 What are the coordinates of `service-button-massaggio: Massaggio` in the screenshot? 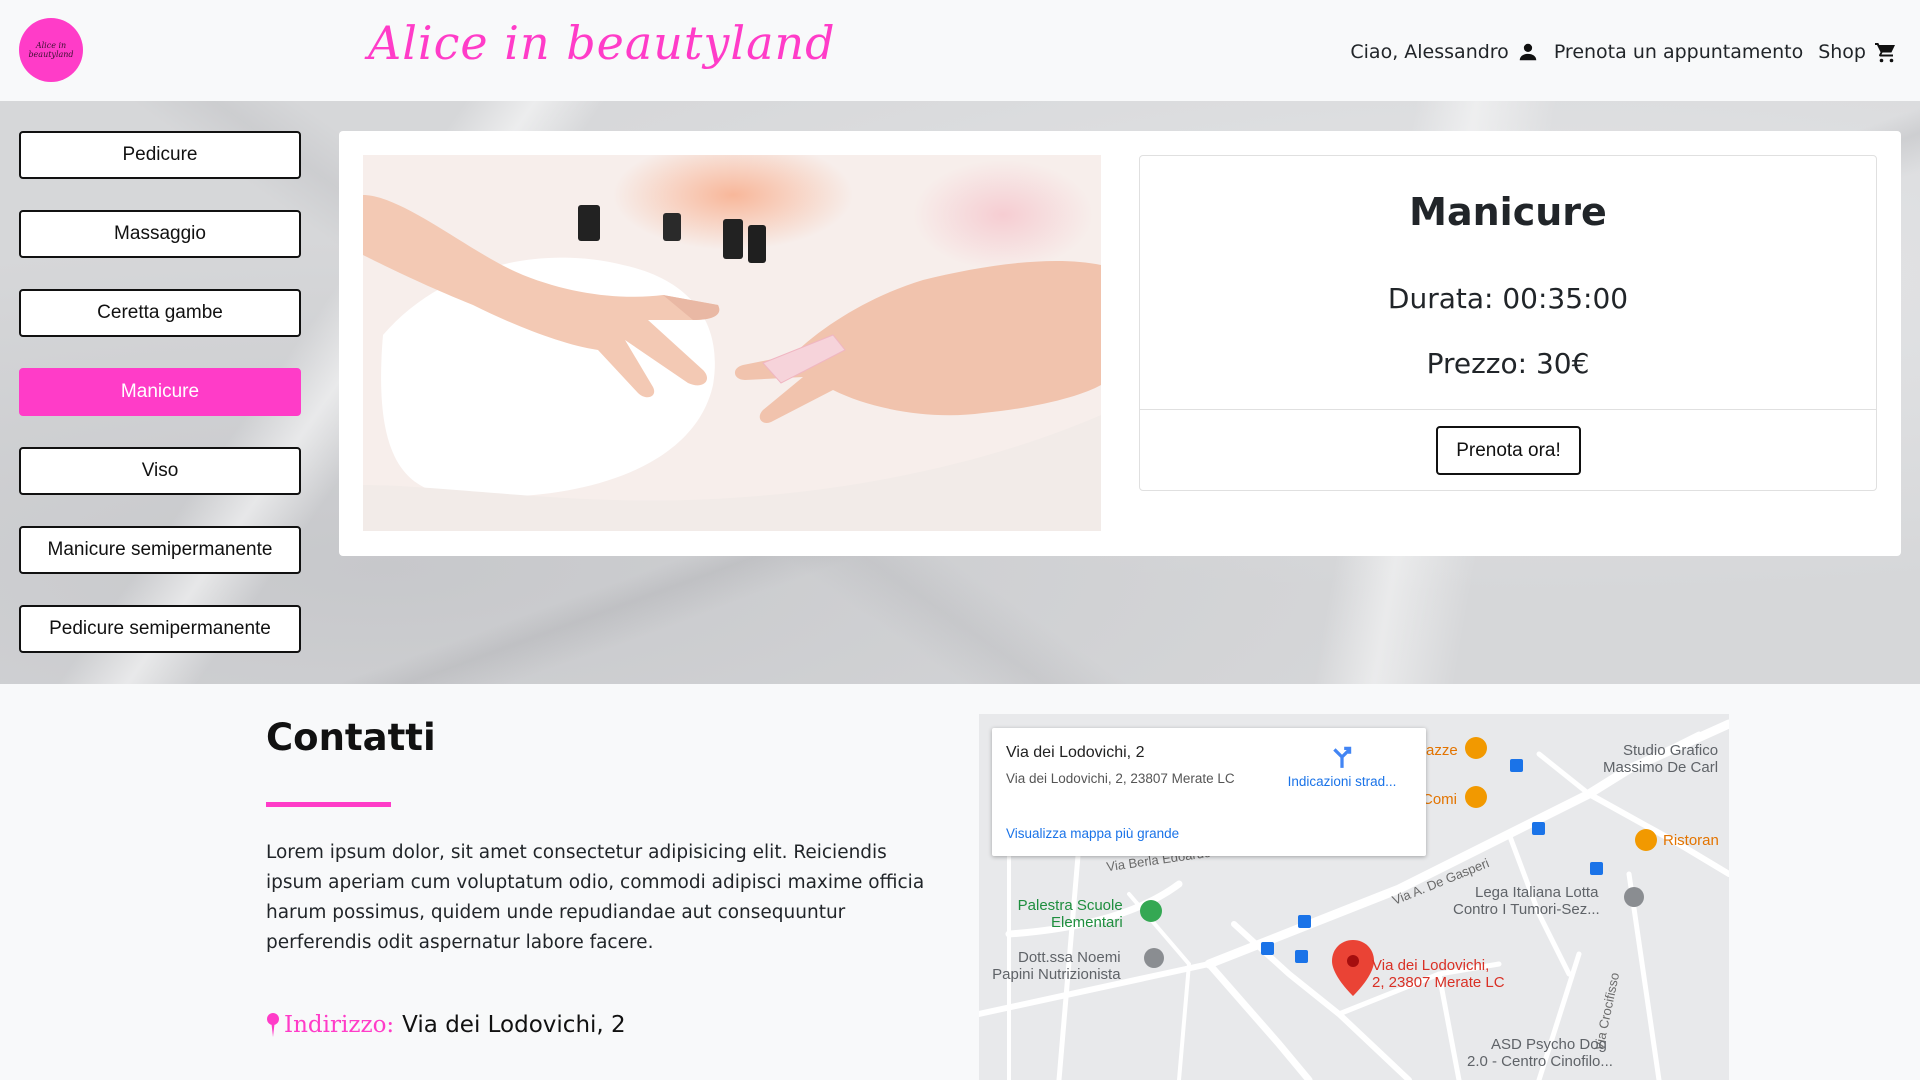 It's located at (160, 234).